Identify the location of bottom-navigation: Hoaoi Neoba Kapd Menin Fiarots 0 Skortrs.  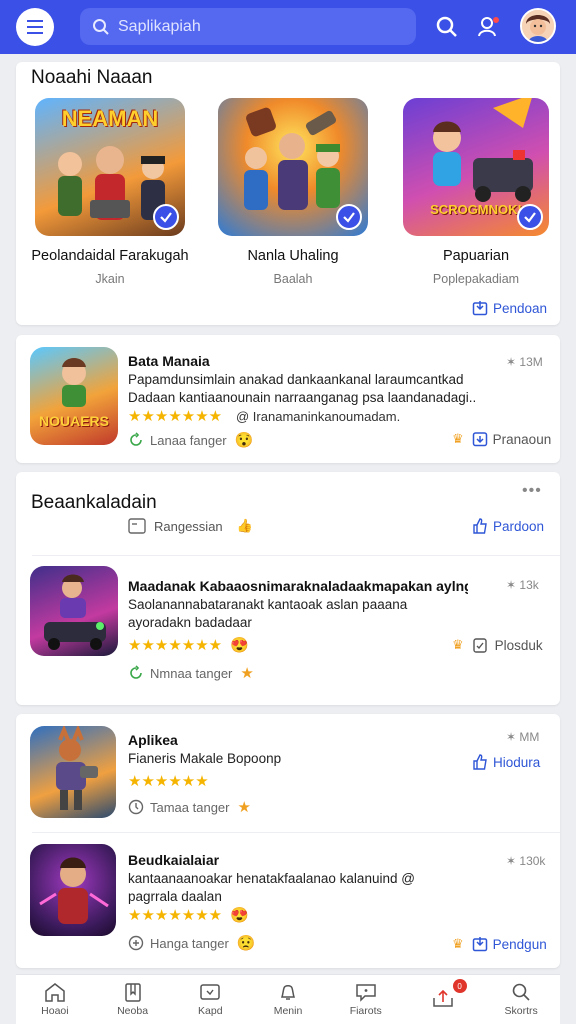
(288, 999).